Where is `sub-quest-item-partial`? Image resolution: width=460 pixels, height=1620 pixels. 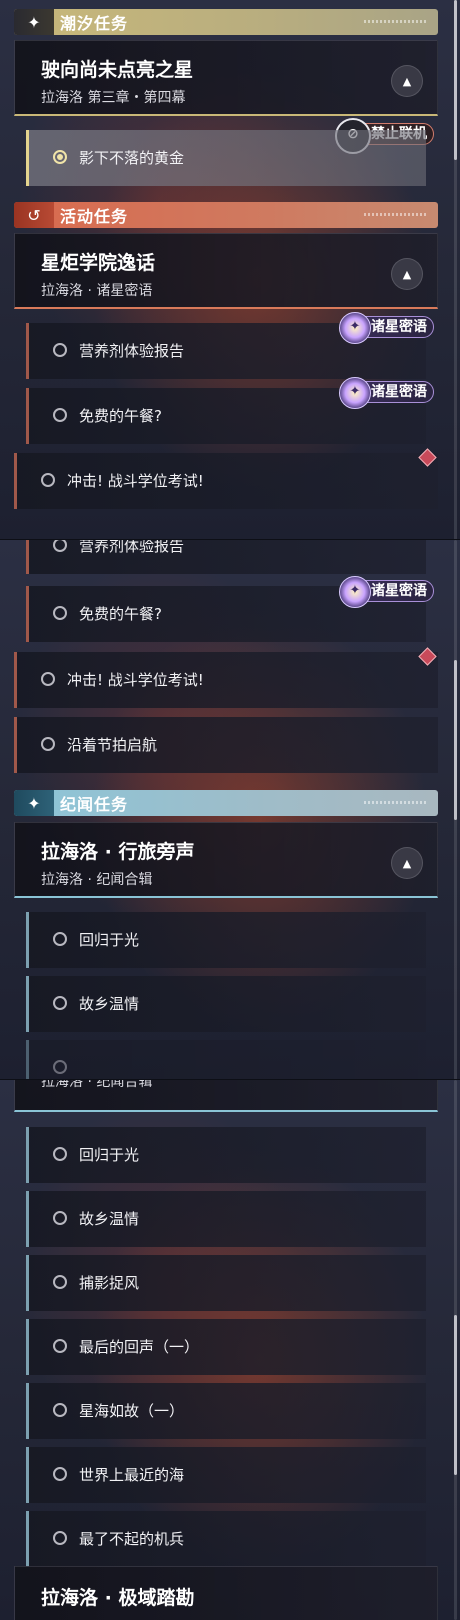
sub-quest-item-partial is located at coordinates (226, 1060).